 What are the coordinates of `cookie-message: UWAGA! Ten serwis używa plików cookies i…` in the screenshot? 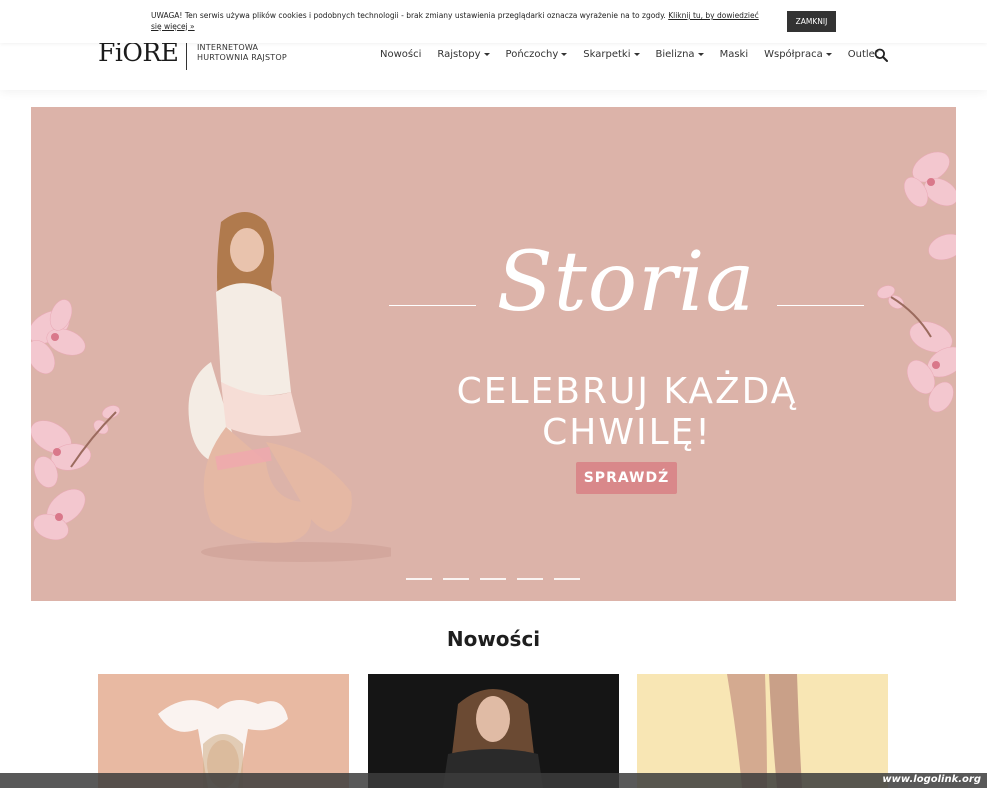 It's located at (408, 15).